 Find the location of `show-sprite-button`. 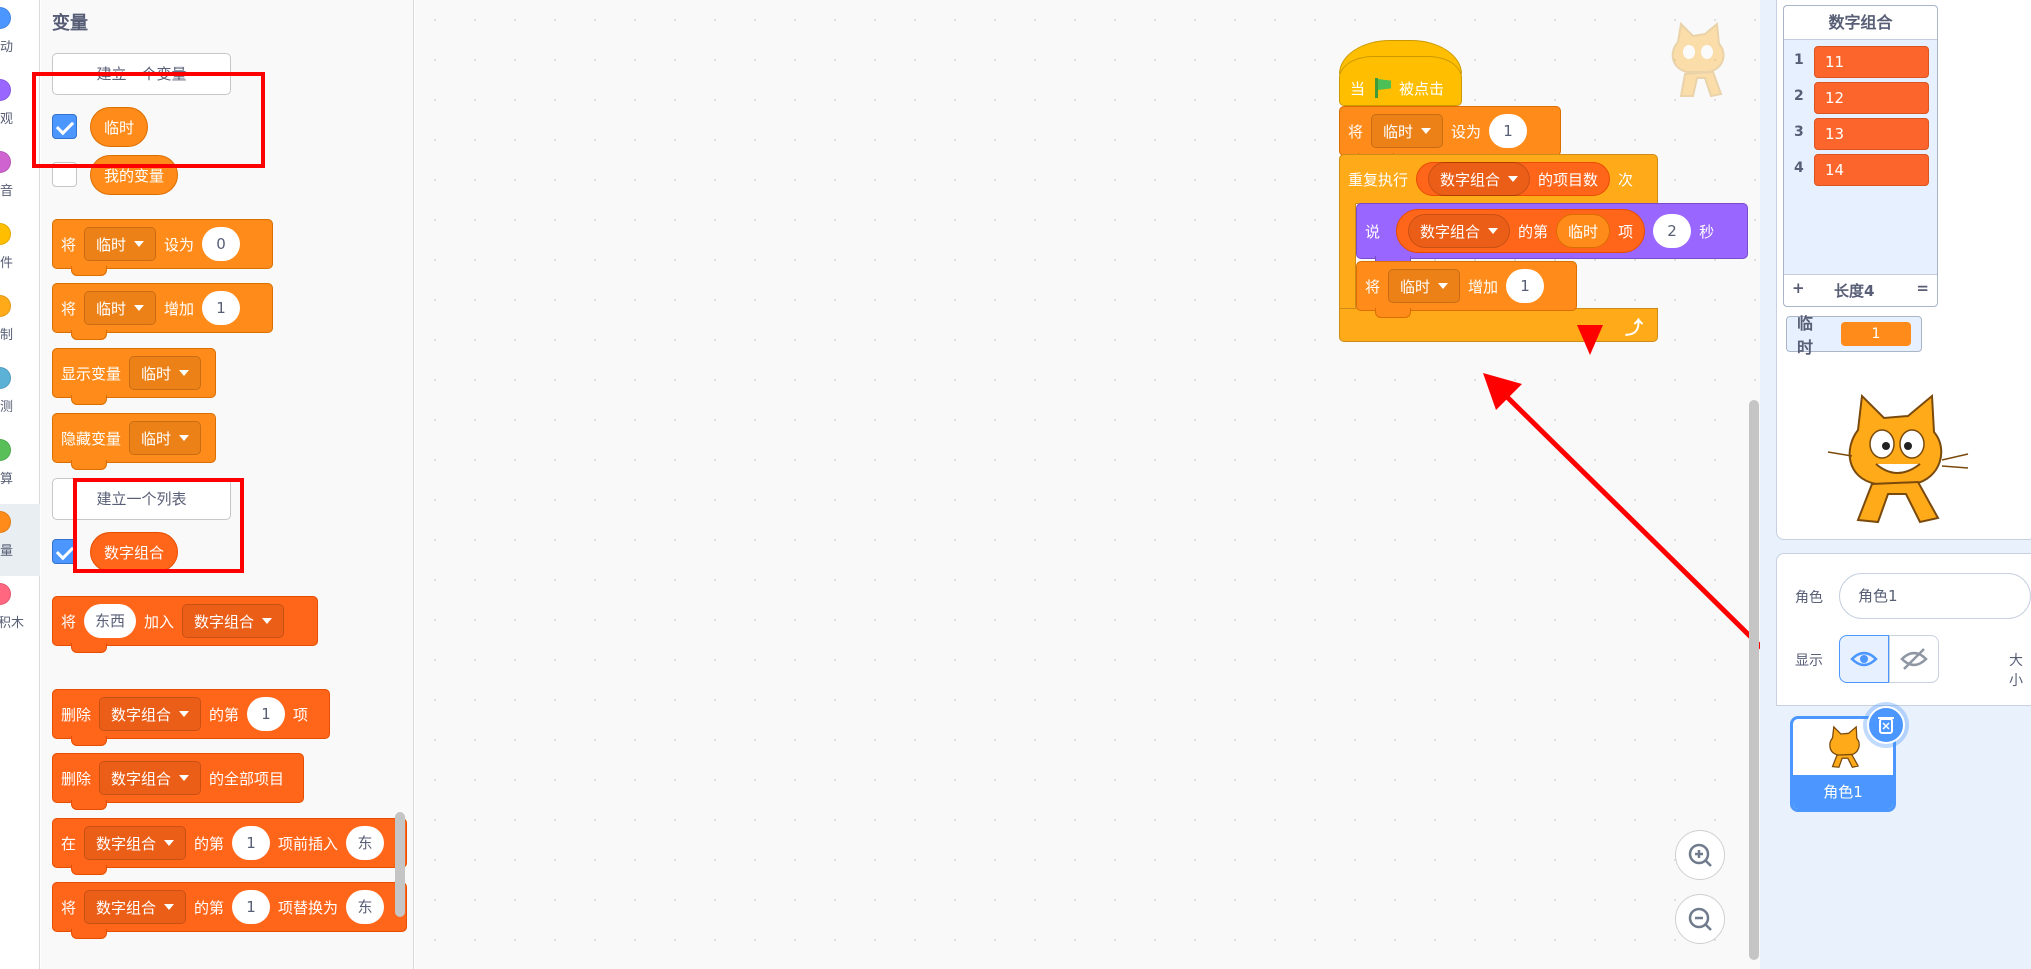

show-sprite-button is located at coordinates (1864, 659).